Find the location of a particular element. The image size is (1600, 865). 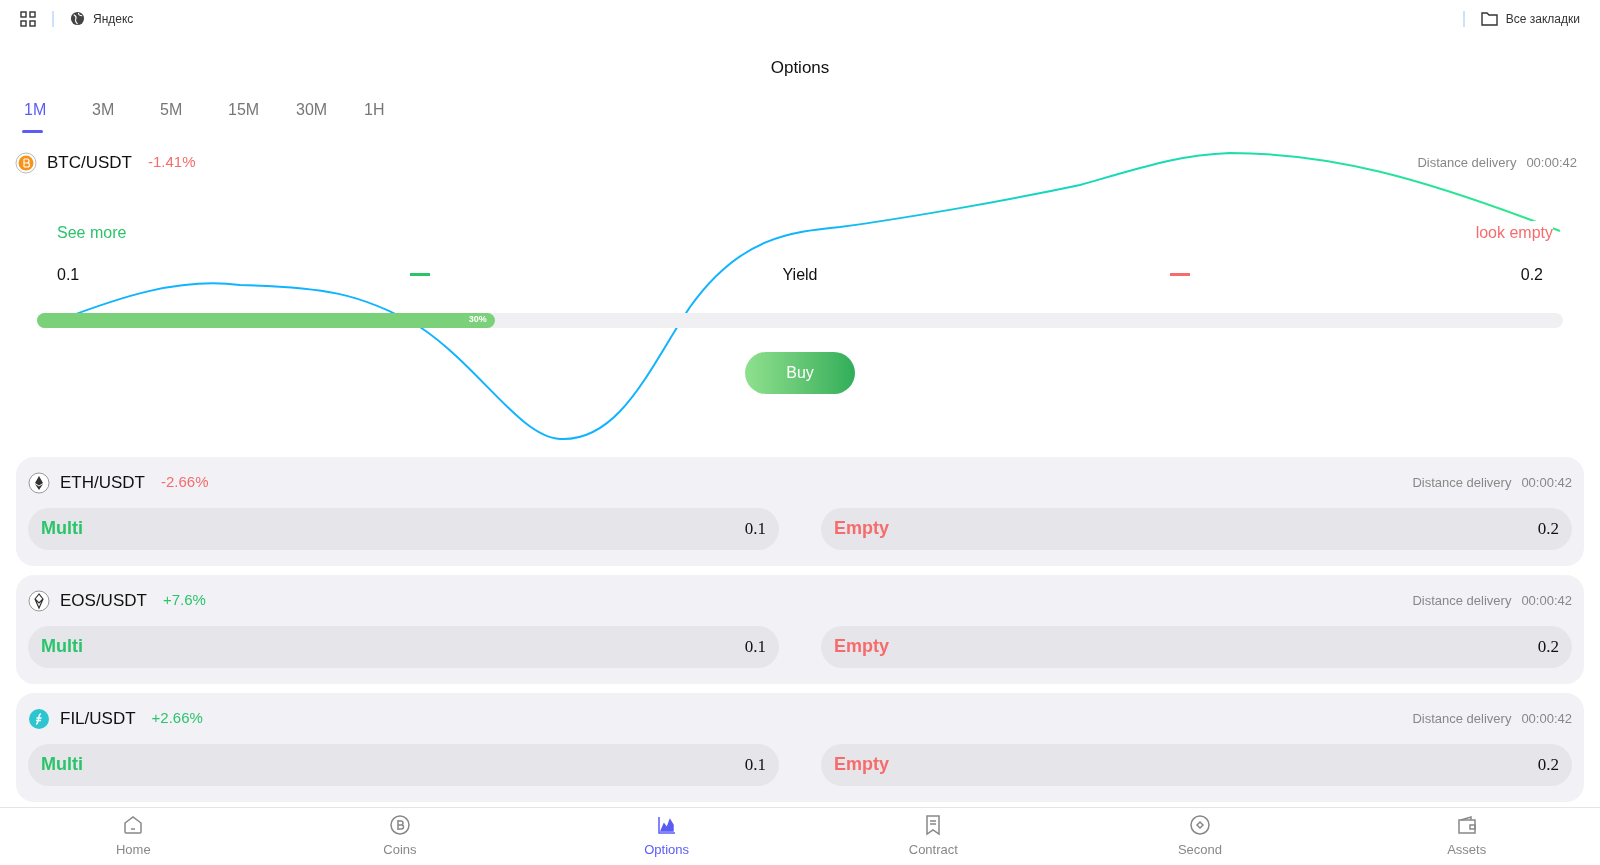

nav-tab: Coins is located at coordinates (400, 836).